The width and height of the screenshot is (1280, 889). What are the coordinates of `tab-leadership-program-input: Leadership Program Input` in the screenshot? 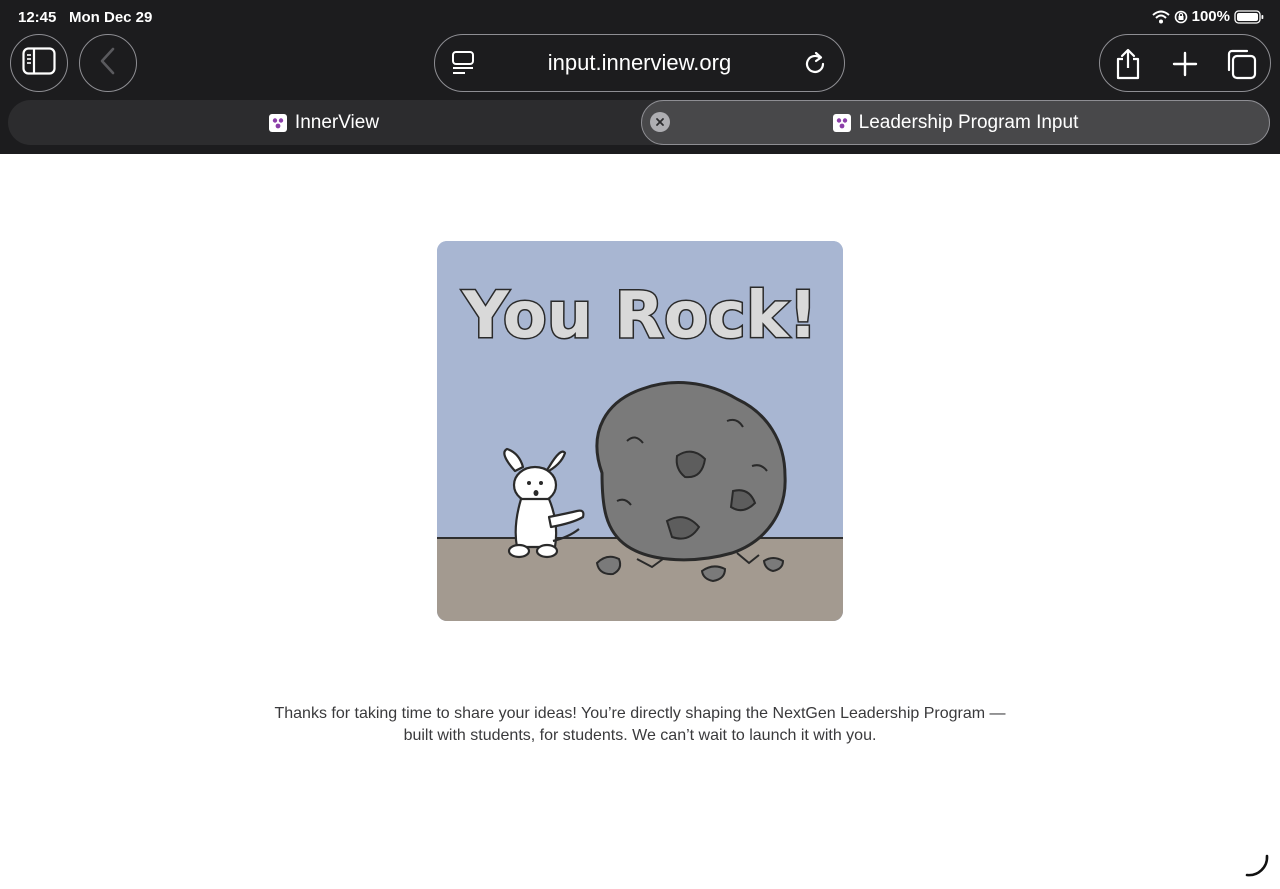 It's located at (955, 122).